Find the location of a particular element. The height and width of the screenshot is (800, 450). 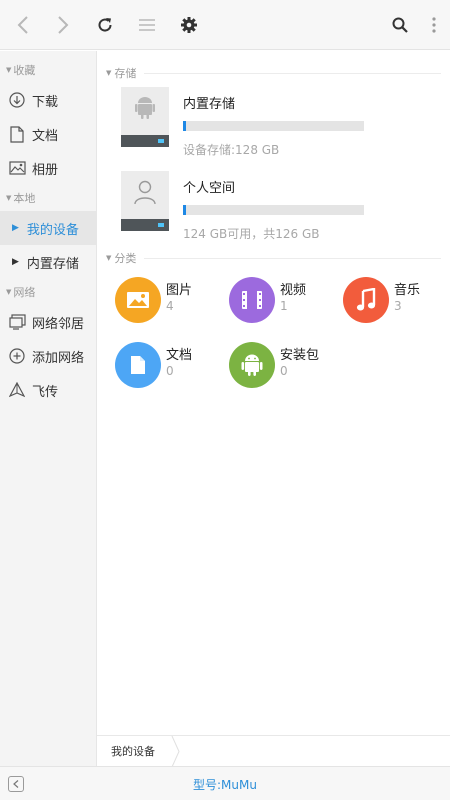

more-icon is located at coordinates (434, 25).